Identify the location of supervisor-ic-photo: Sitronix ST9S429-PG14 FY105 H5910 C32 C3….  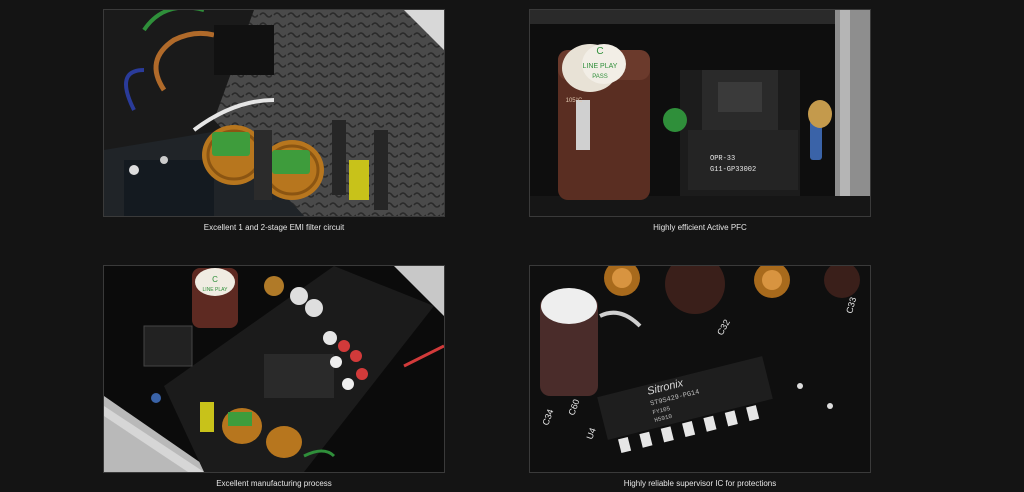
(700, 369).